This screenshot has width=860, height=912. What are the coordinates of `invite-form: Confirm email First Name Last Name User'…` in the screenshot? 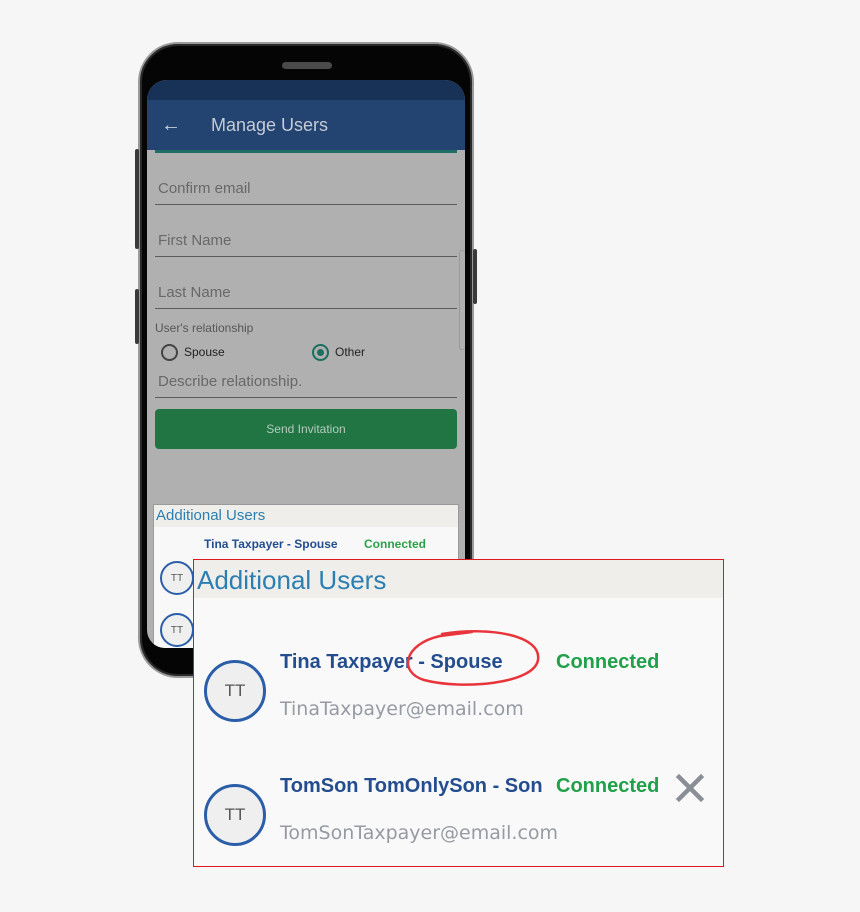 It's located at (306, 301).